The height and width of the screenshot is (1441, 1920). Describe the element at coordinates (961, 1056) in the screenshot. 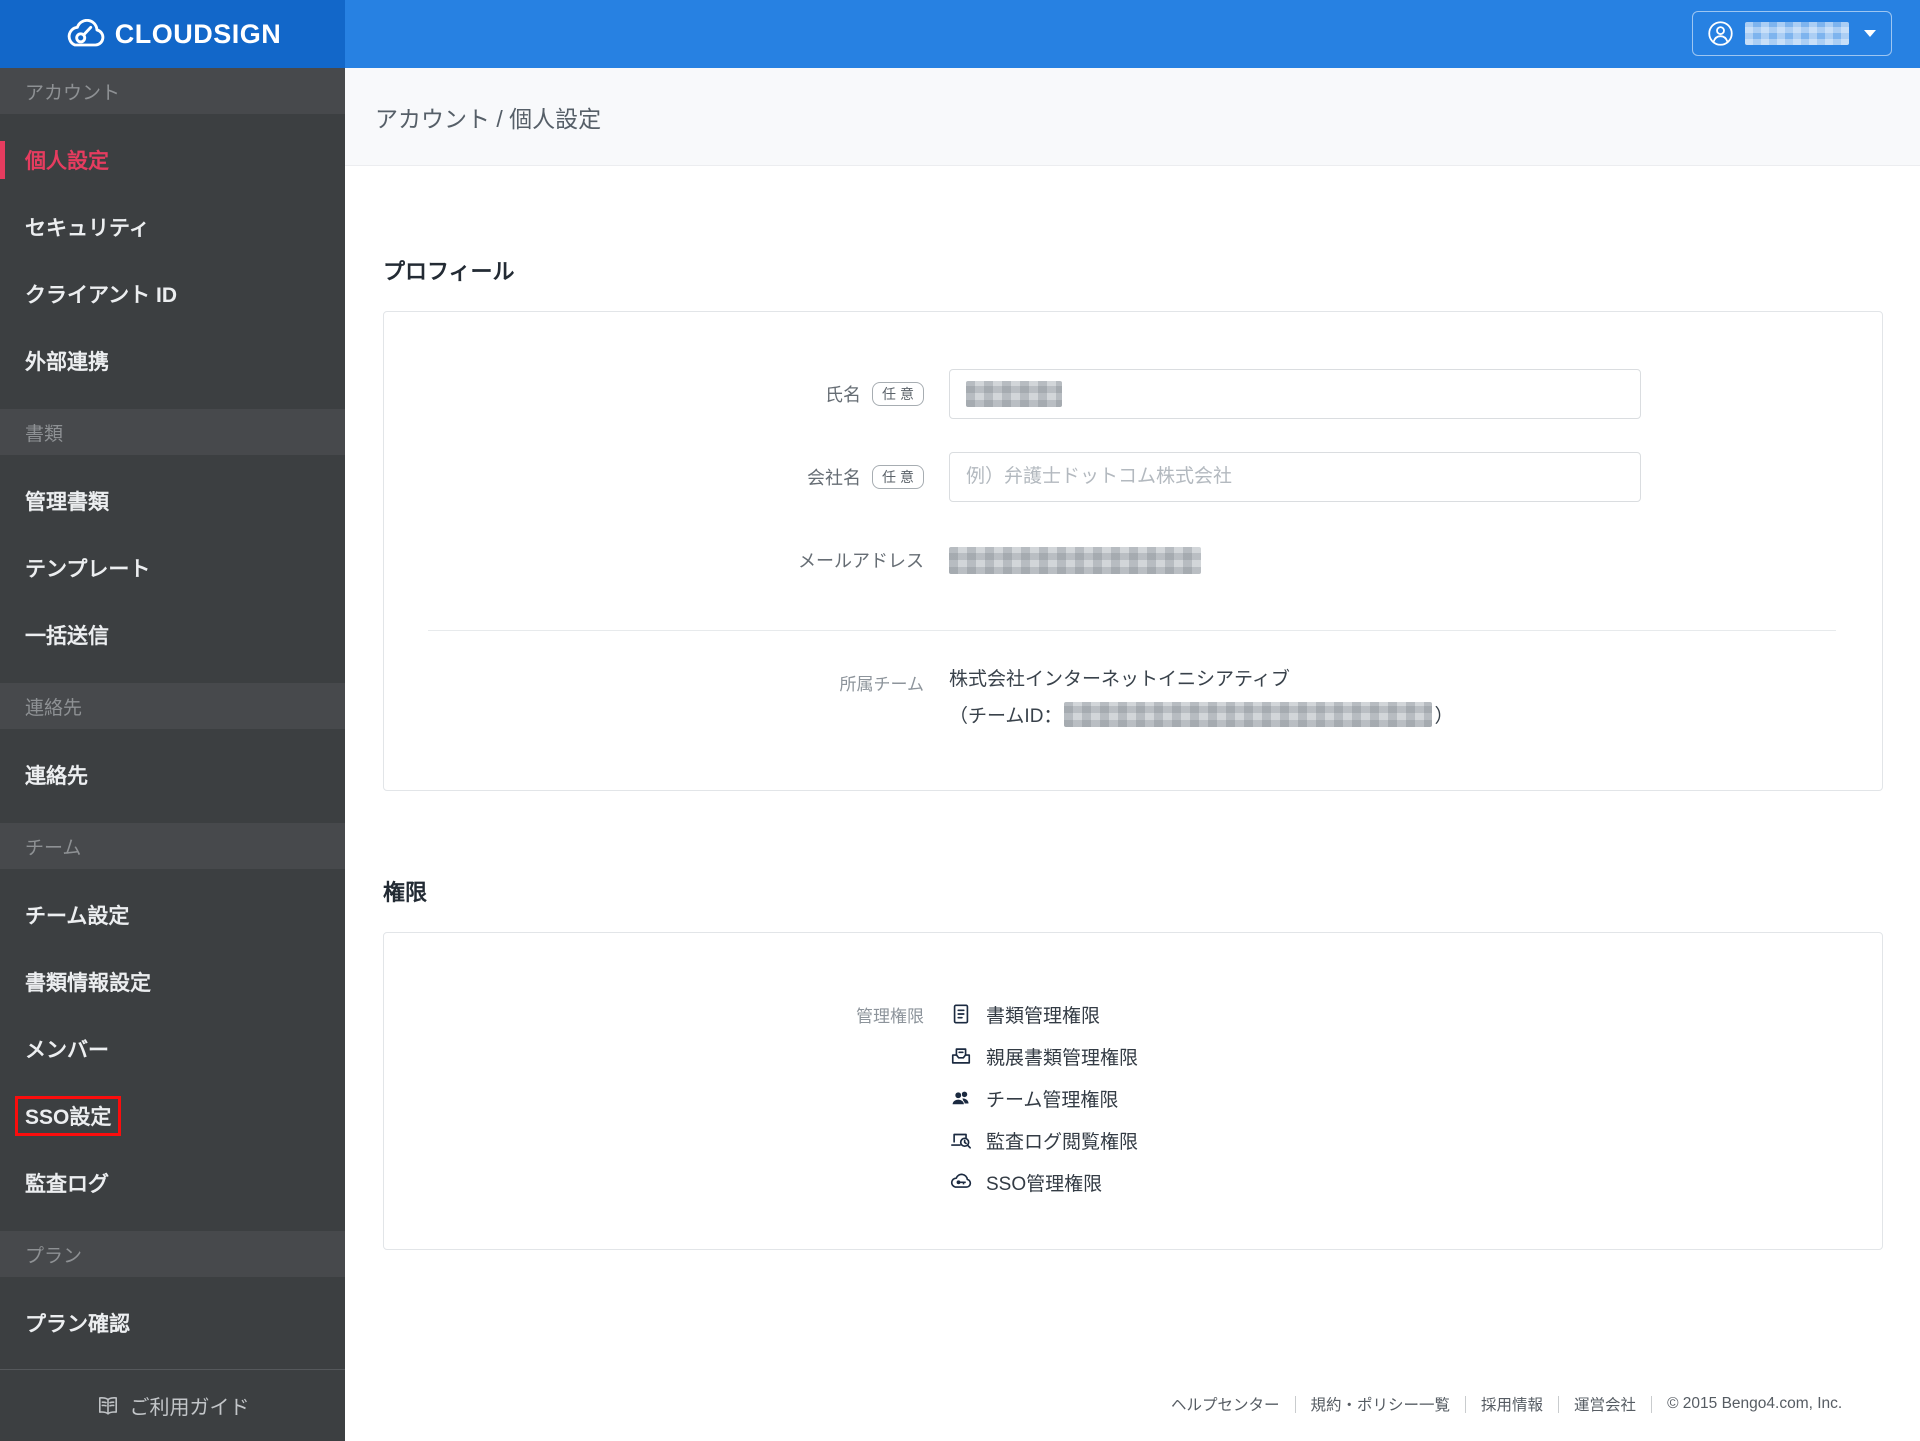

I see `confidential-document-icon` at that location.